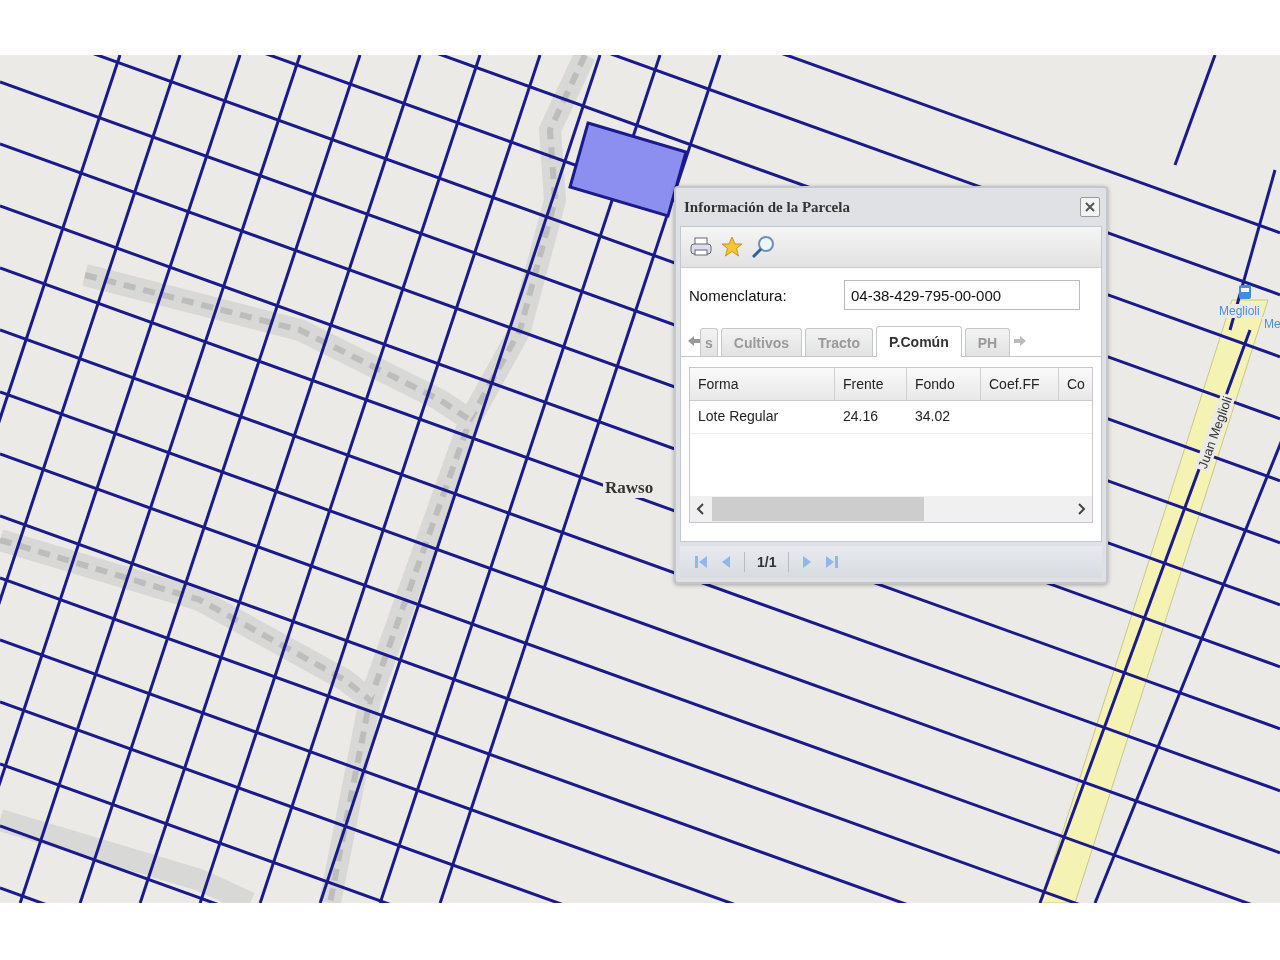  What do you see at coordinates (763, 247) in the screenshot?
I see `search-icon` at bounding box center [763, 247].